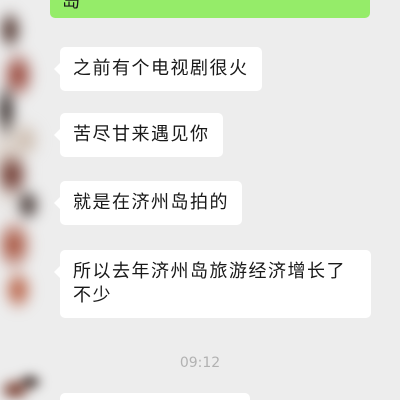 This screenshot has width=400, height=400. Describe the element at coordinates (25, 162) in the screenshot. I see `avatar-redacted` at that location.